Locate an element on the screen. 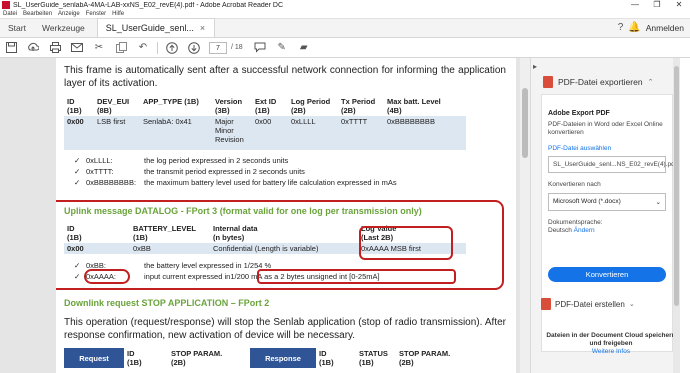  create-pdf-icon is located at coordinates (546, 304).